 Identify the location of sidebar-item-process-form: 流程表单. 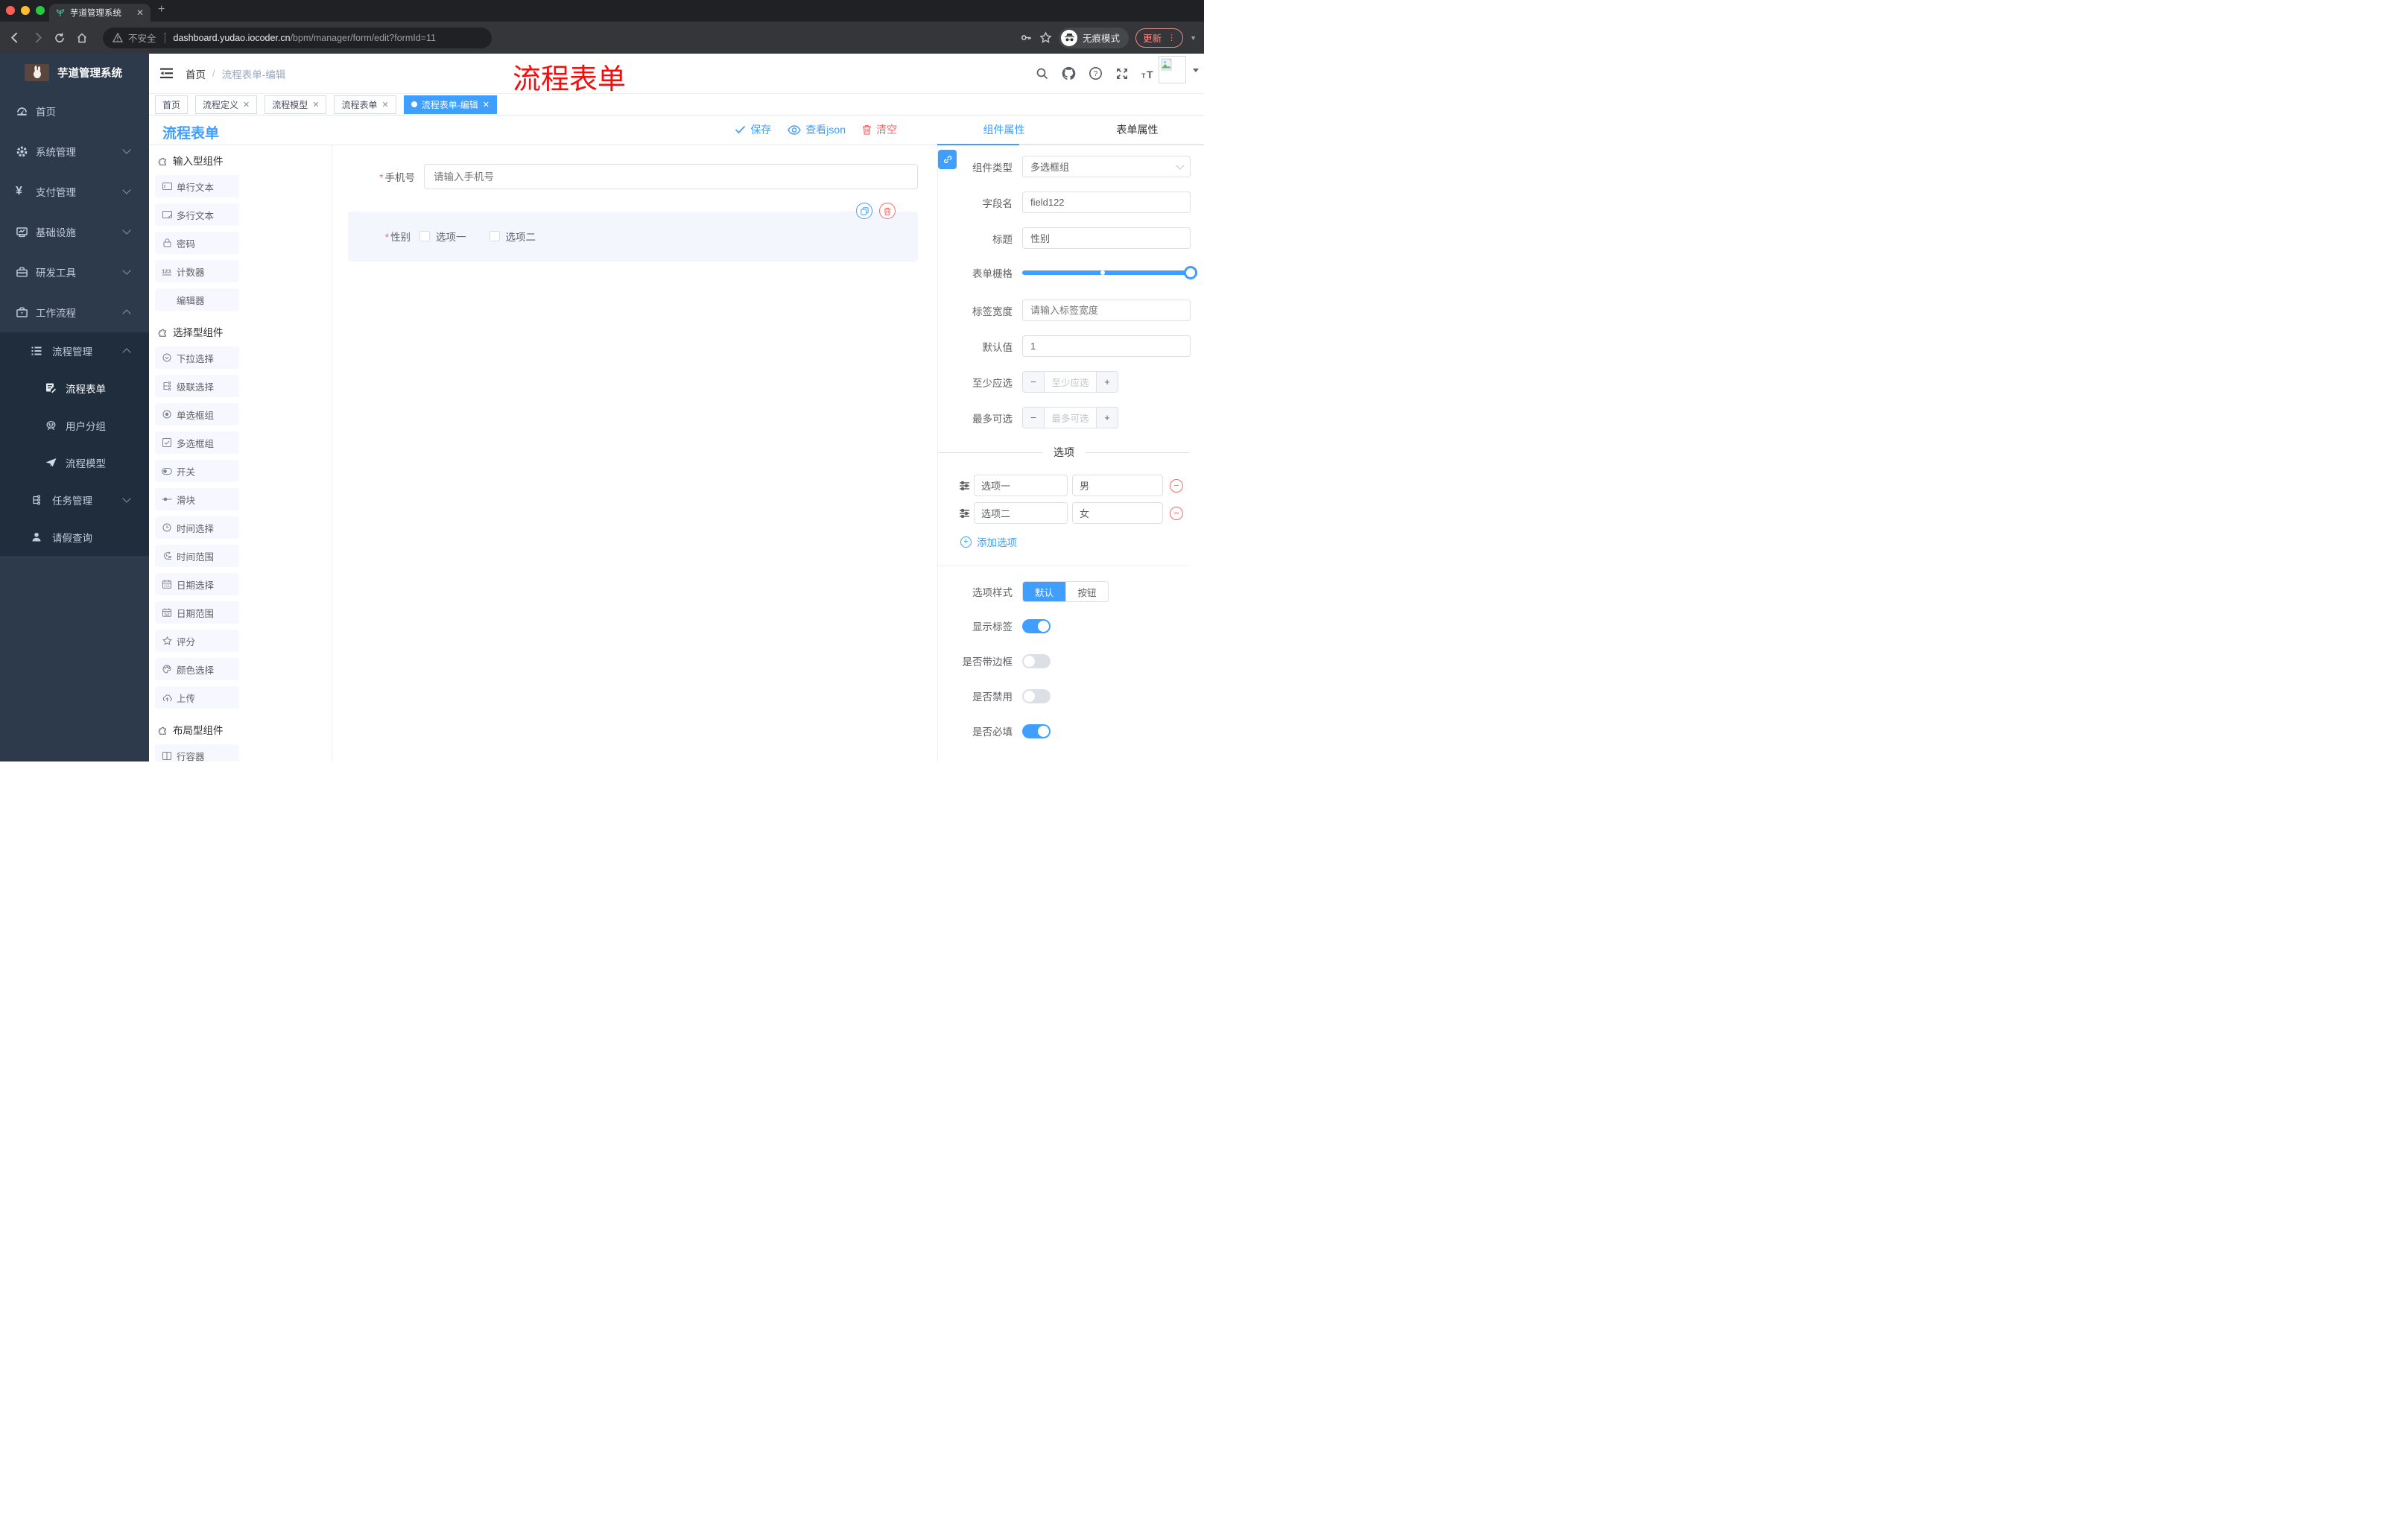
(74, 389).